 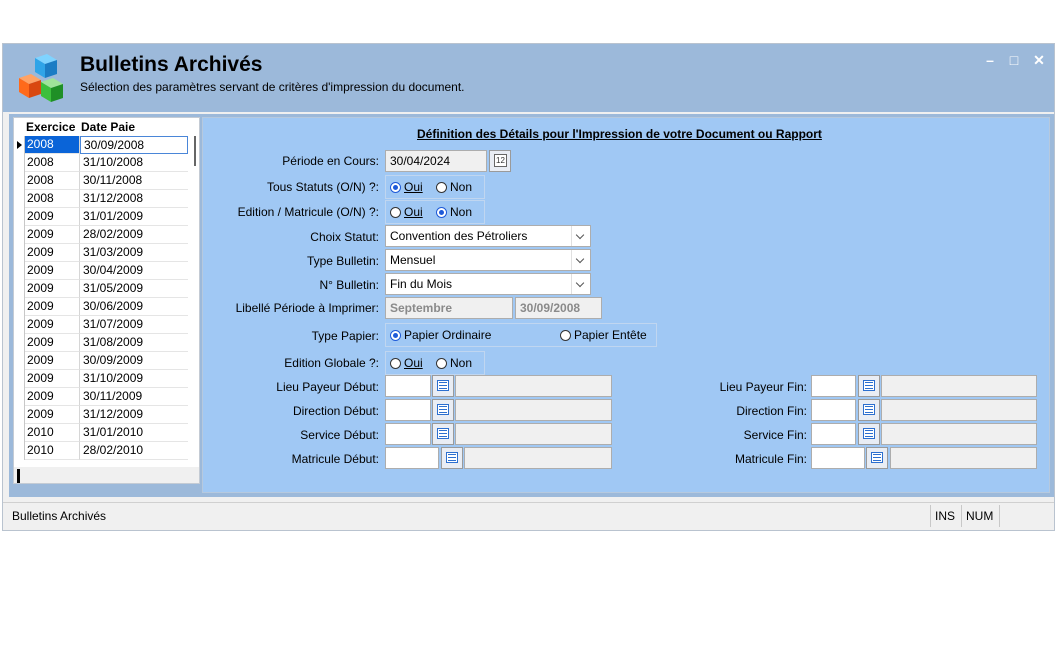 I want to click on cell-date-paie: 30/04/2009, so click(x=134, y=271).